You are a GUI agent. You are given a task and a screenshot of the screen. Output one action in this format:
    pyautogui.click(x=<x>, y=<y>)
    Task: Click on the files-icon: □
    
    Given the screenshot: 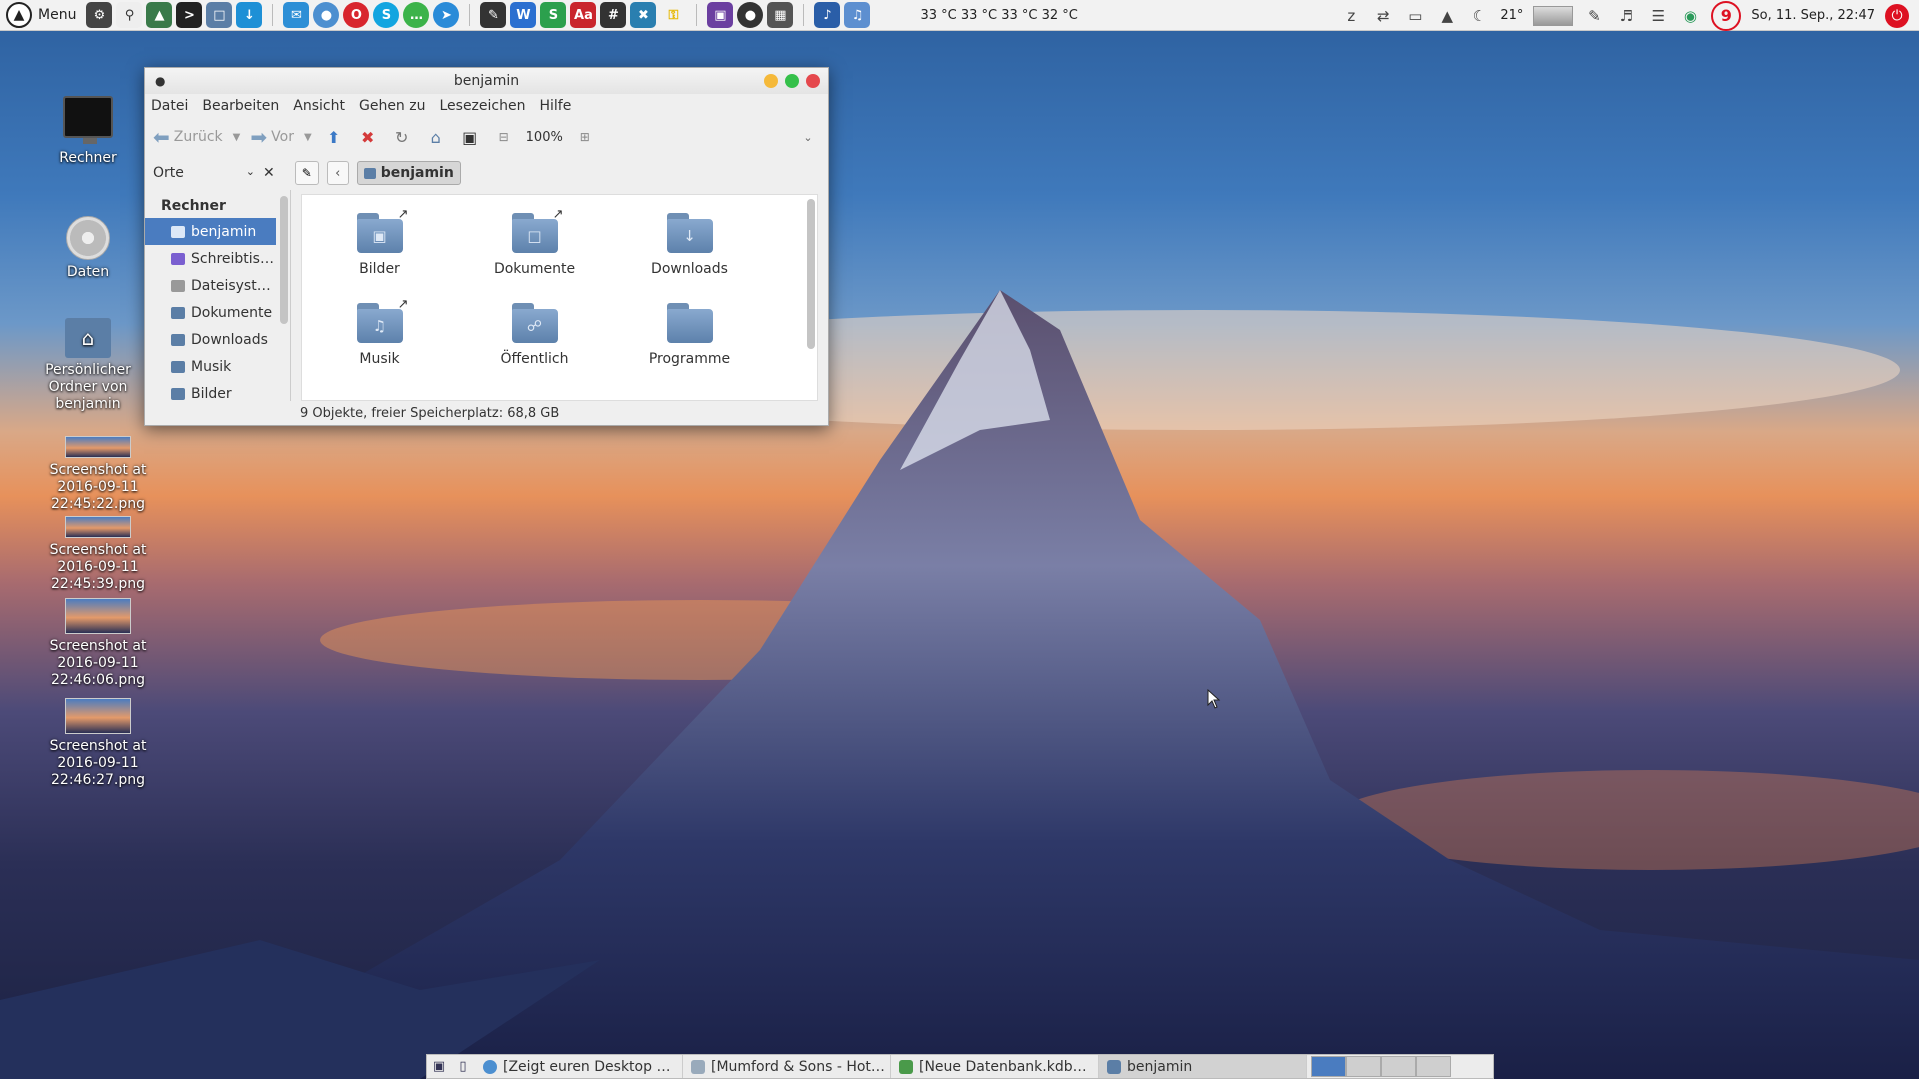 What is the action you would take?
    pyautogui.click(x=219, y=15)
    